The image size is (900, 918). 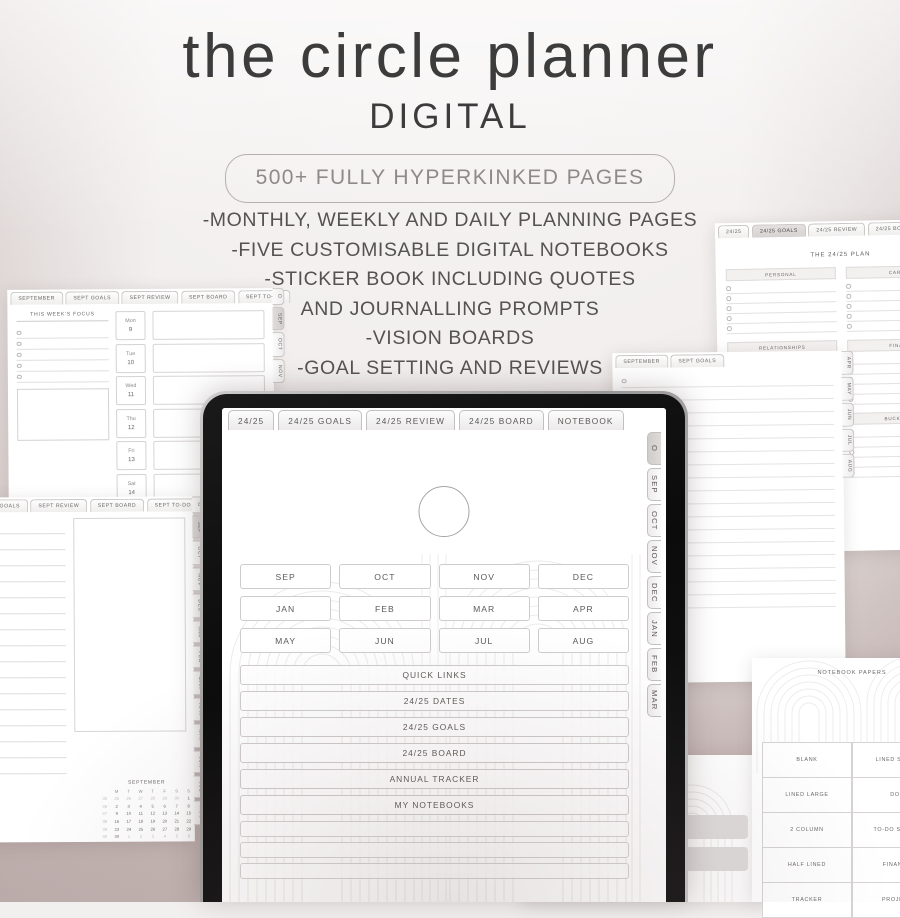 I want to click on weekly-focus-notes-box, so click(x=63, y=414).